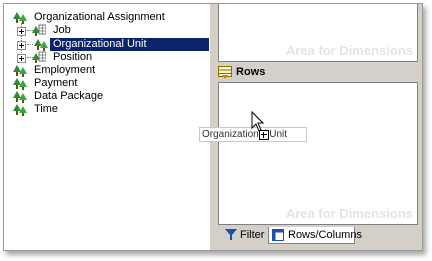 This screenshot has height=261, width=432. Describe the element at coordinates (65, 70) in the screenshot. I see `tree-node-label: Employment` at that location.